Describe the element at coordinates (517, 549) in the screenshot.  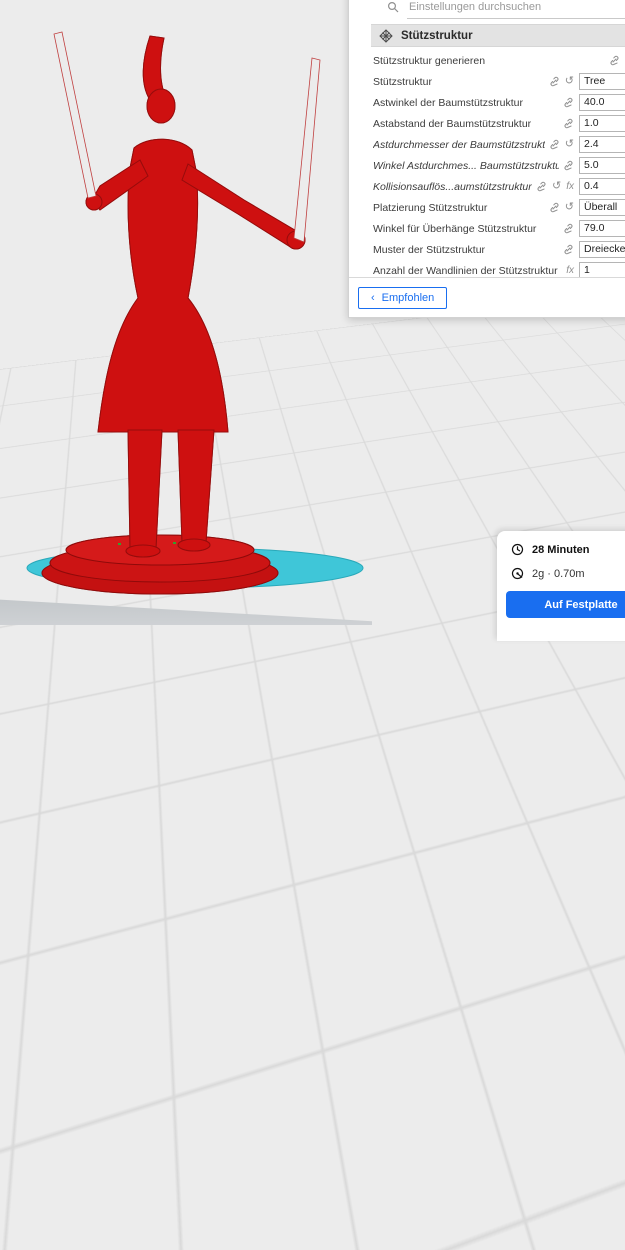
I see `clock-icon` at that location.